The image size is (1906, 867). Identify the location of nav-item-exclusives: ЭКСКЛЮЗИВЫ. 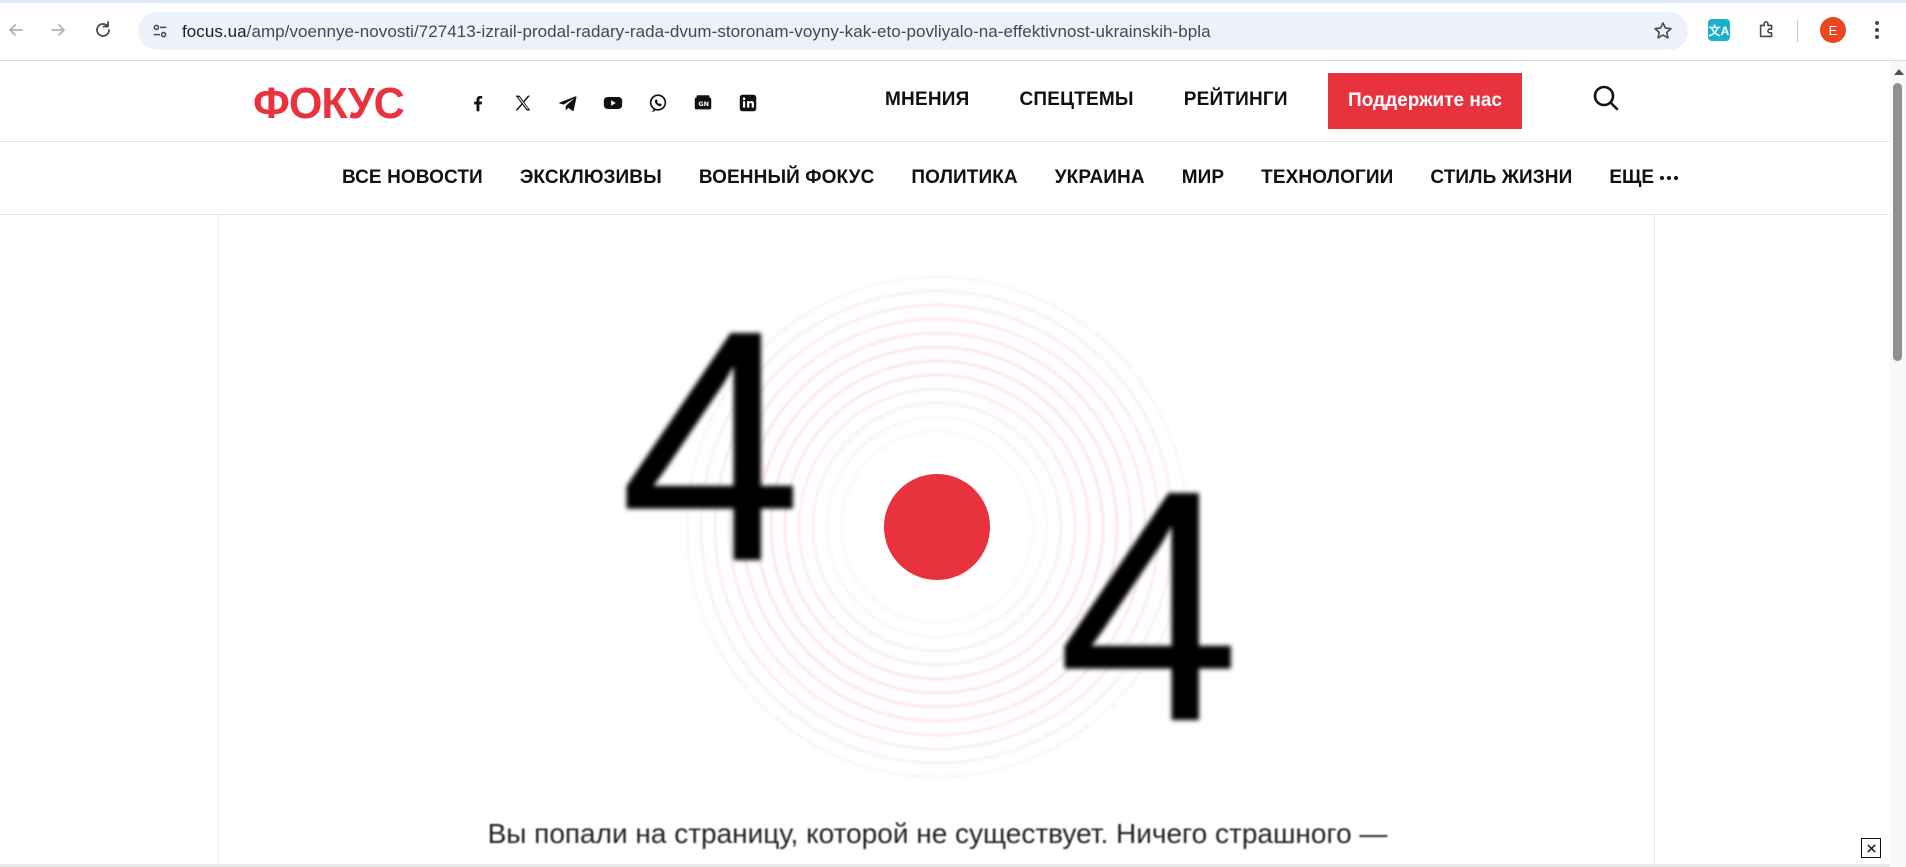
(591, 178).